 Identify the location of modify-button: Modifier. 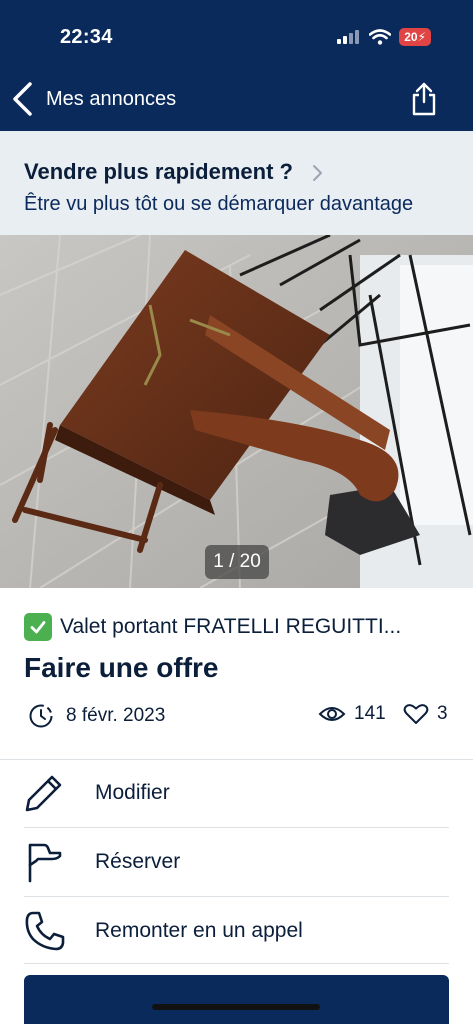
(236, 793).